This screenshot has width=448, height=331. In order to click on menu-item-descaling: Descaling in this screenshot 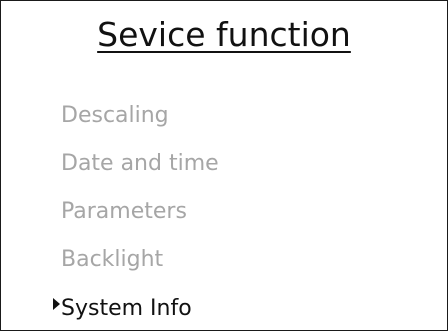, I will do `click(115, 116)`.